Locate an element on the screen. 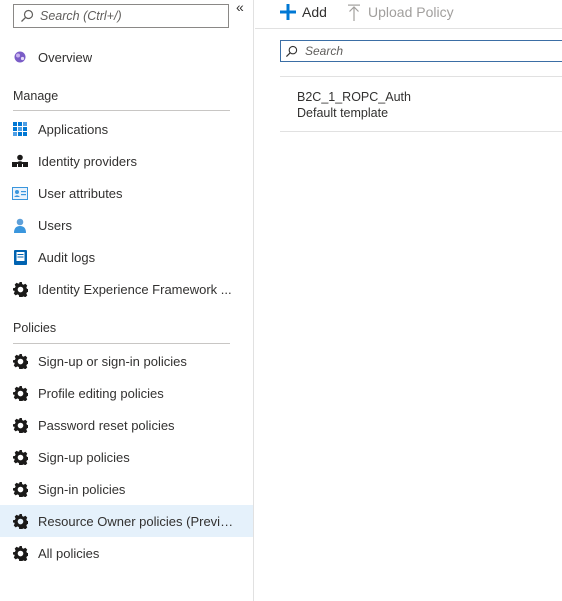 The height and width of the screenshot is (601, 562). sidebar-item-label: All policies is located at coordinates (69, 553).